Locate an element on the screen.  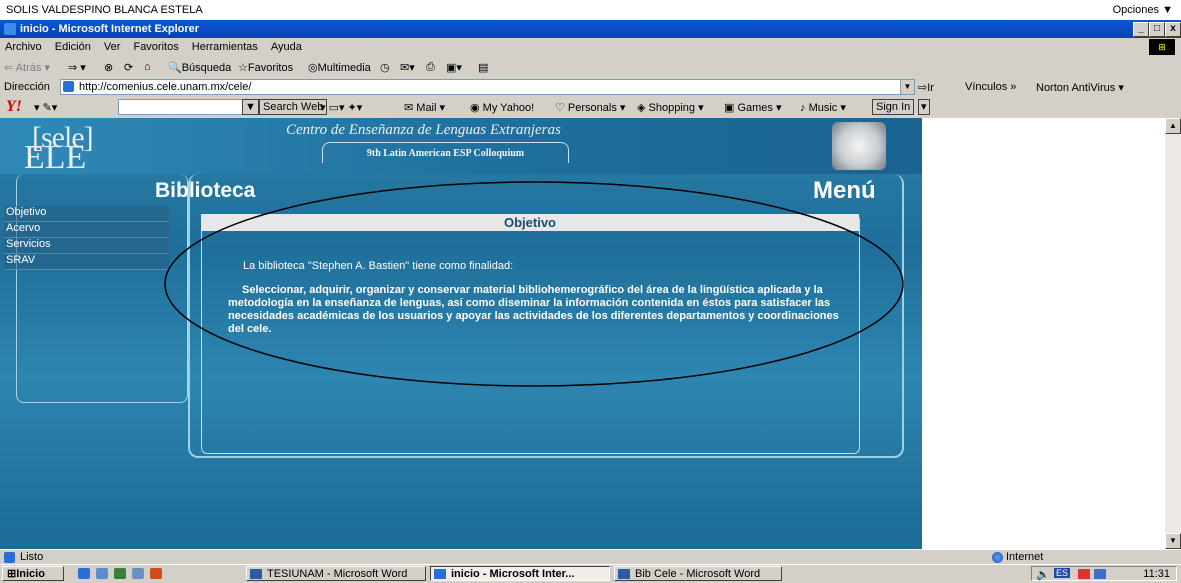
menu-ayuda: Ayuda is located at coordinates (286, 45).